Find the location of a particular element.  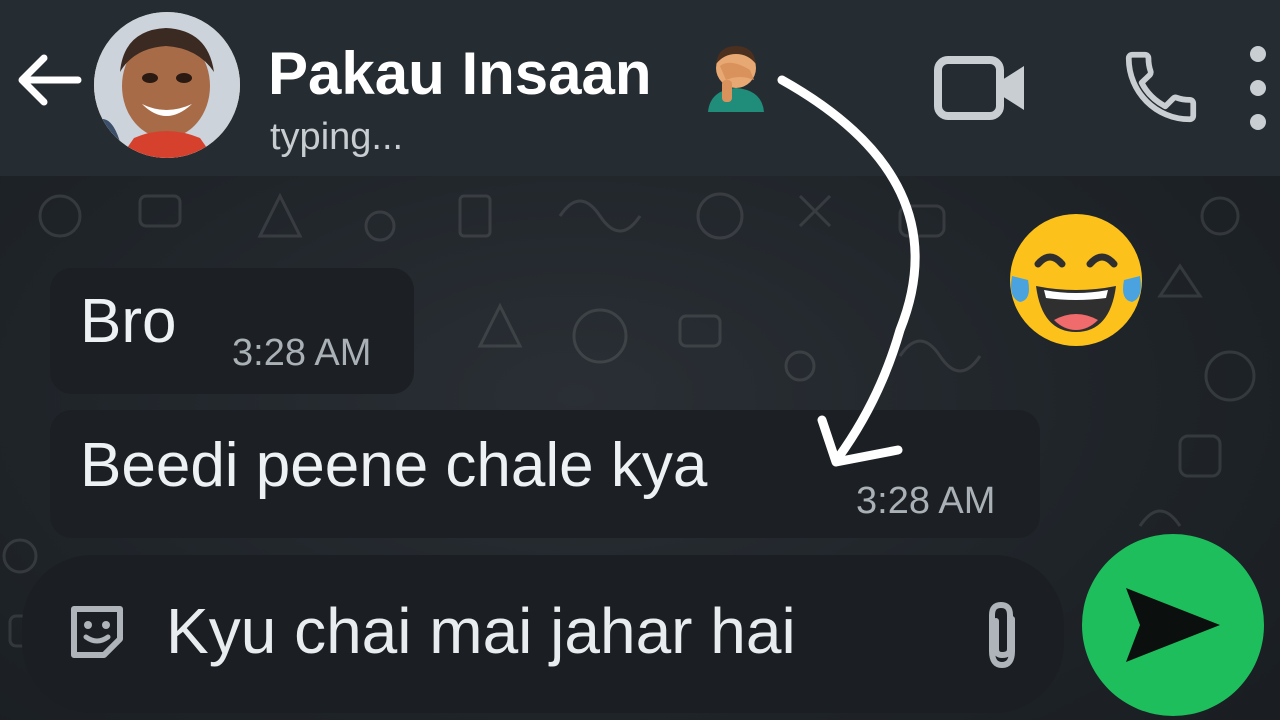

attach-button is located at coordinates (1002, 635).